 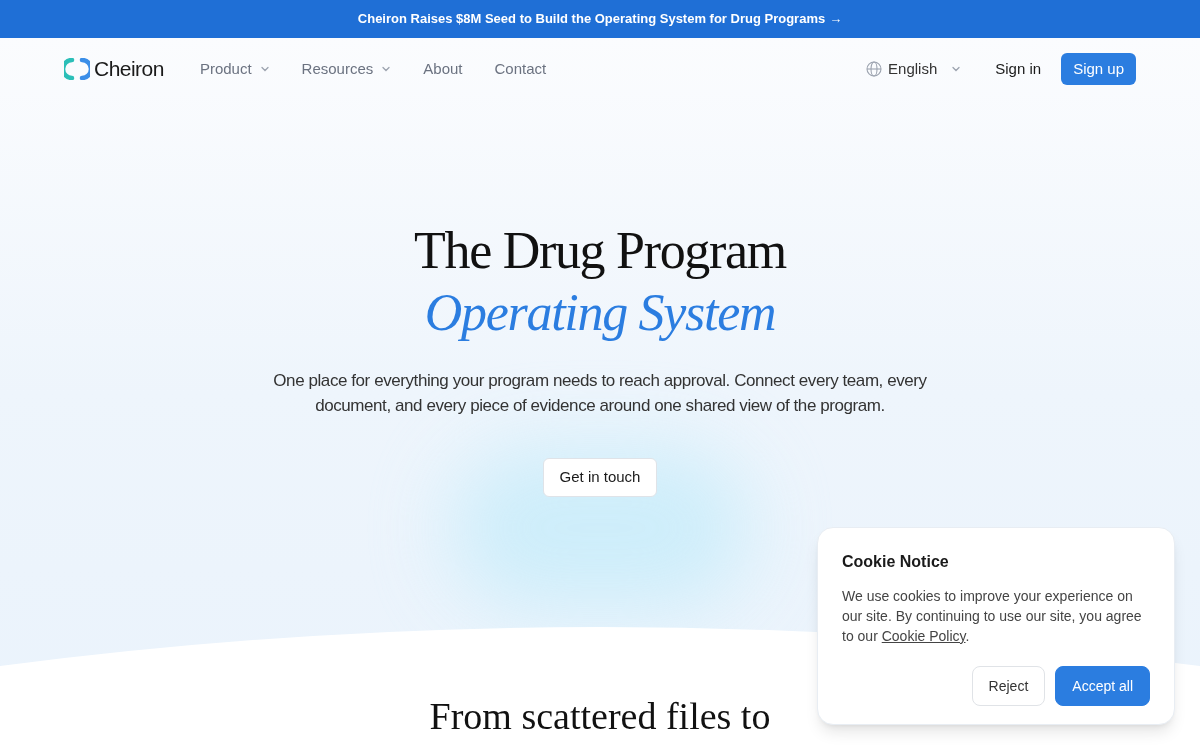 I want to click on nav-link: Product, so click(x=234, y=69).